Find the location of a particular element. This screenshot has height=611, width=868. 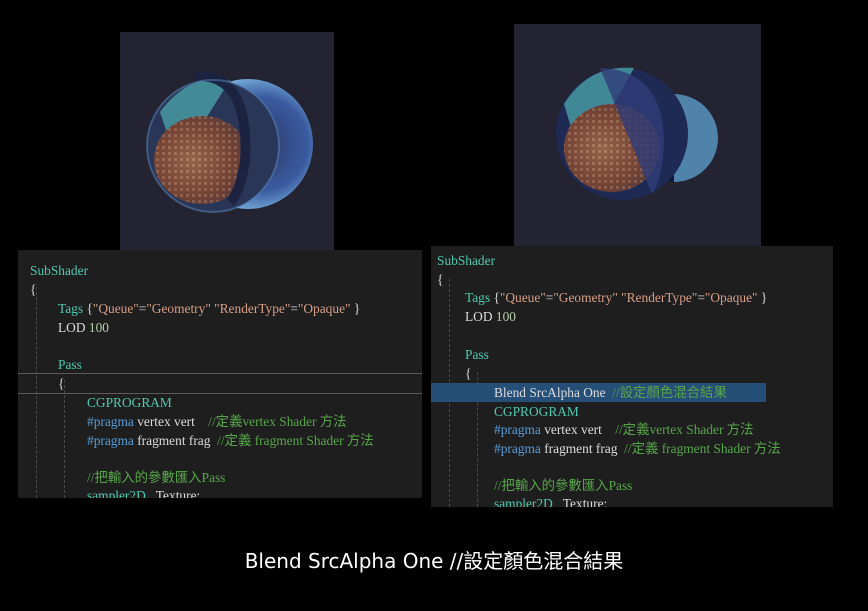

sphere-render-additive is located at coordinates (637, 133).